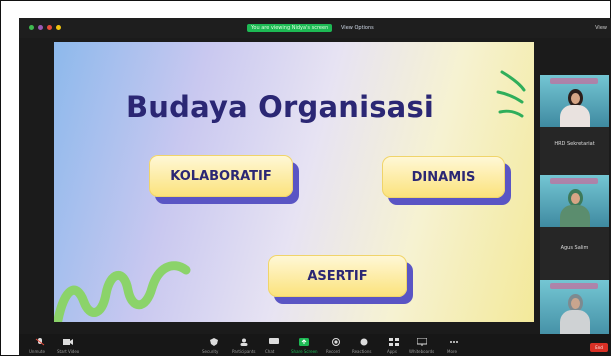 This screenshot has width=611, height=356. Describe the element at coordinates (357, 28) in the screenshot. I see `view-options-button: View Options` at that location.